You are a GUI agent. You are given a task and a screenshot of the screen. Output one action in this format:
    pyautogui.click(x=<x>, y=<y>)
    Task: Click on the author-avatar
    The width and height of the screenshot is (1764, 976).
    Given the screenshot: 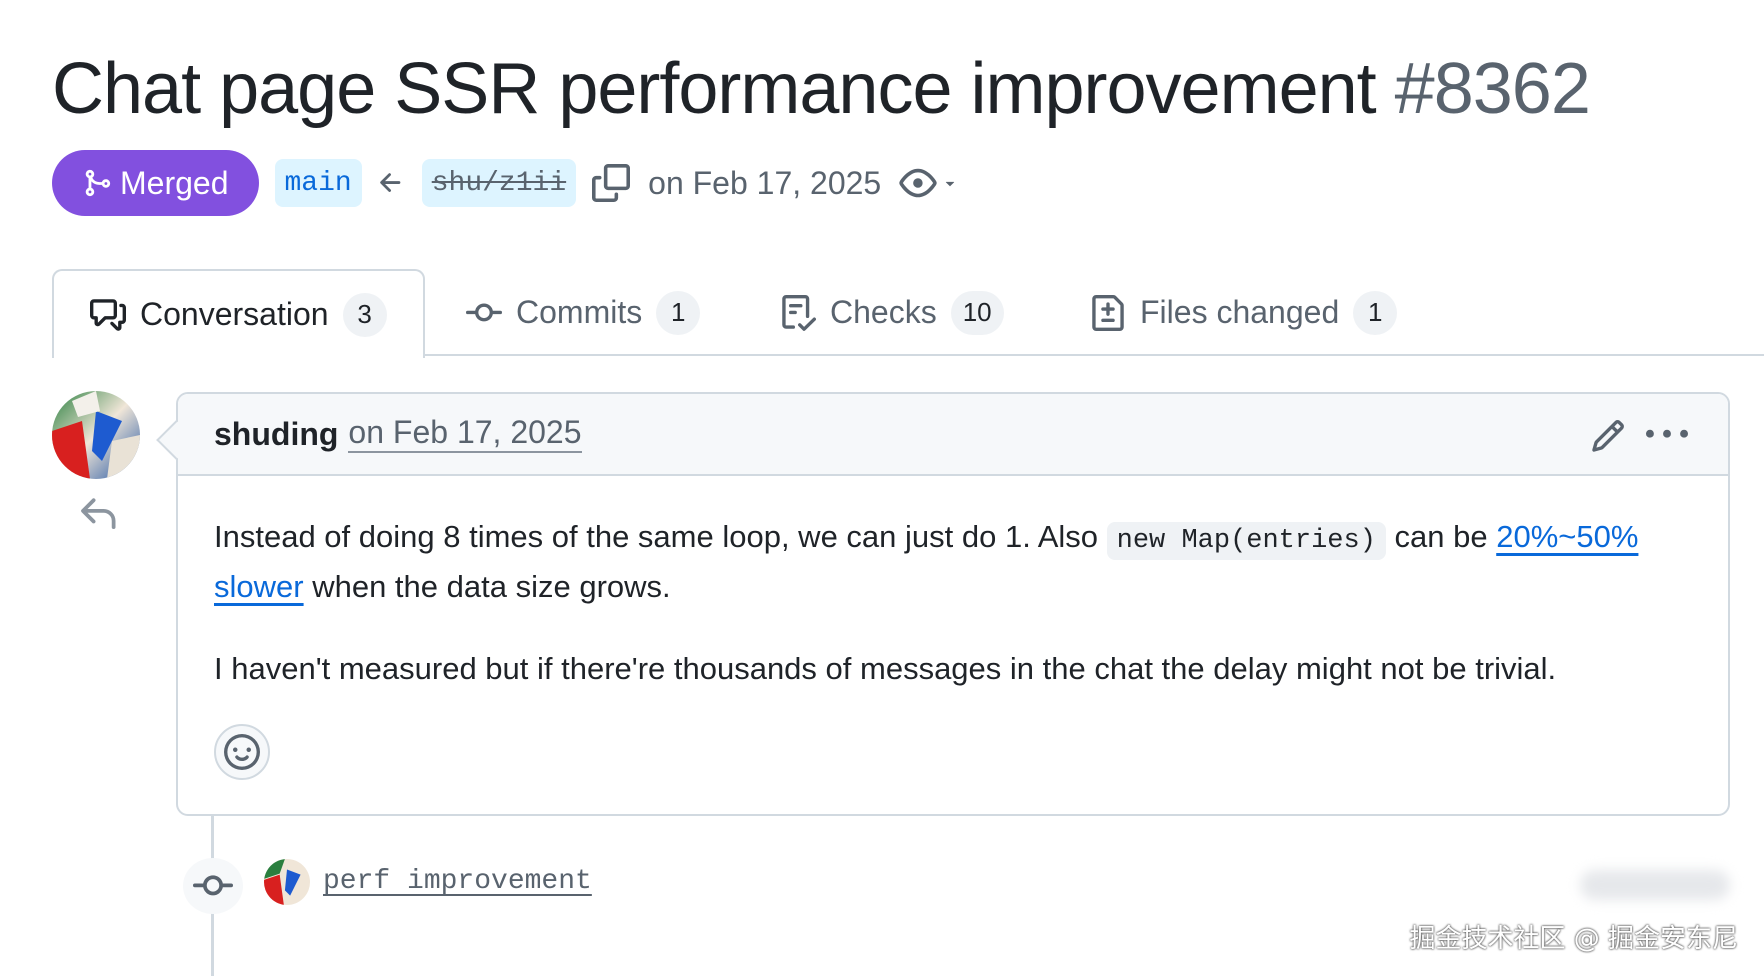 What is the action you would take?
    pyautogui.click(x=96, y=435)
    